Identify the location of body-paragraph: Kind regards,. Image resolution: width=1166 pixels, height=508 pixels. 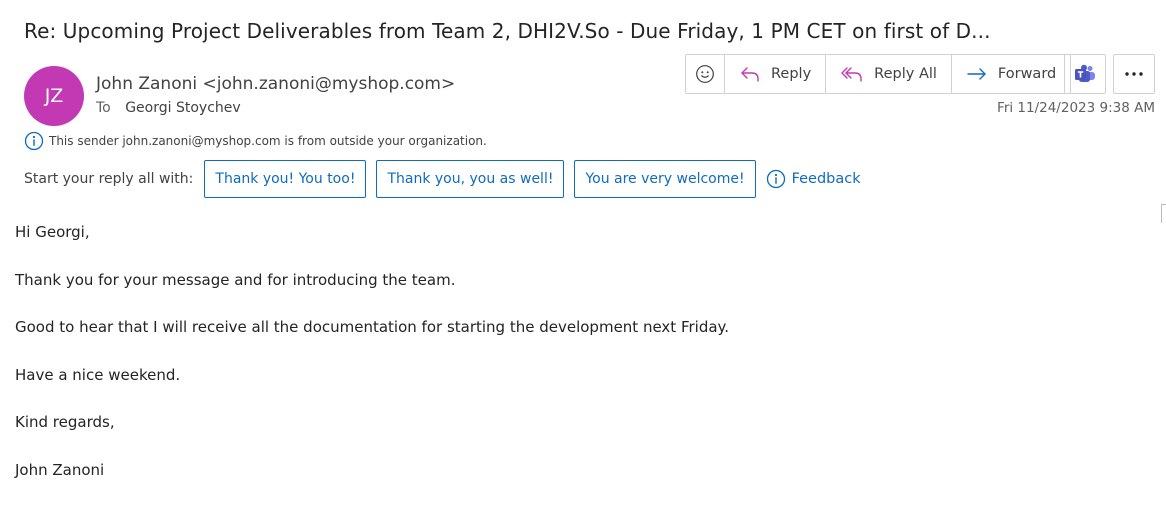
(65, 422).